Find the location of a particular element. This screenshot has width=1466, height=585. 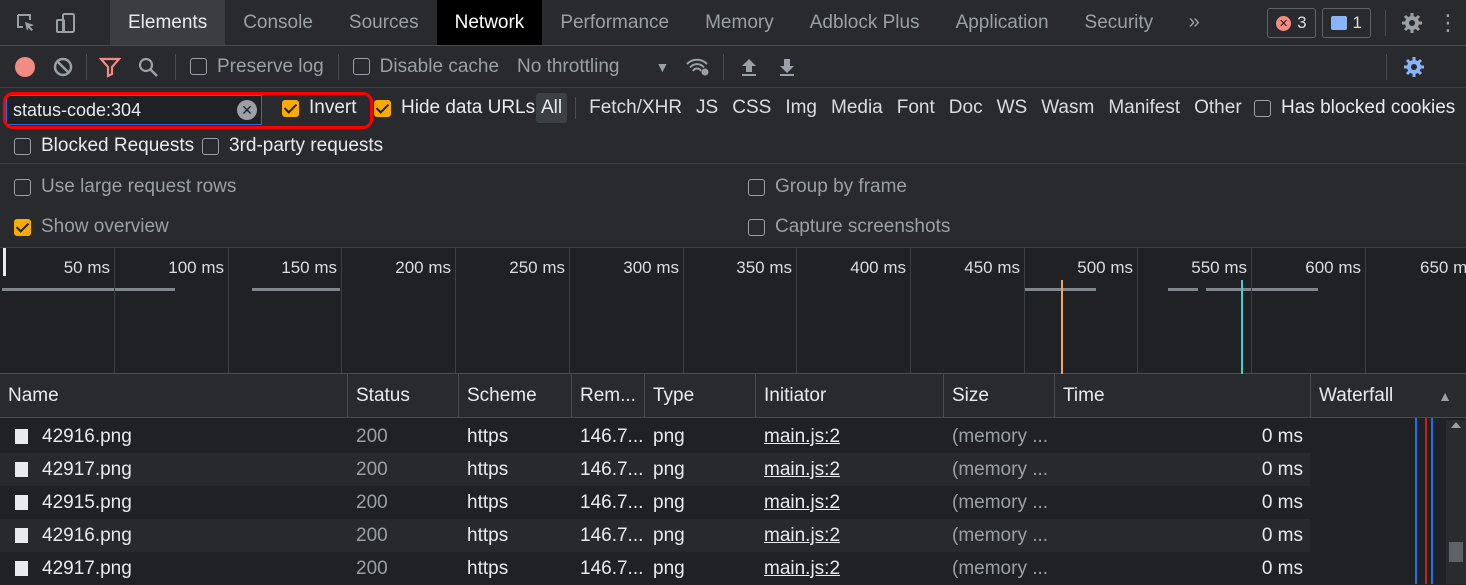

column-initiator: Initiator is located at coordinates (850, 396).